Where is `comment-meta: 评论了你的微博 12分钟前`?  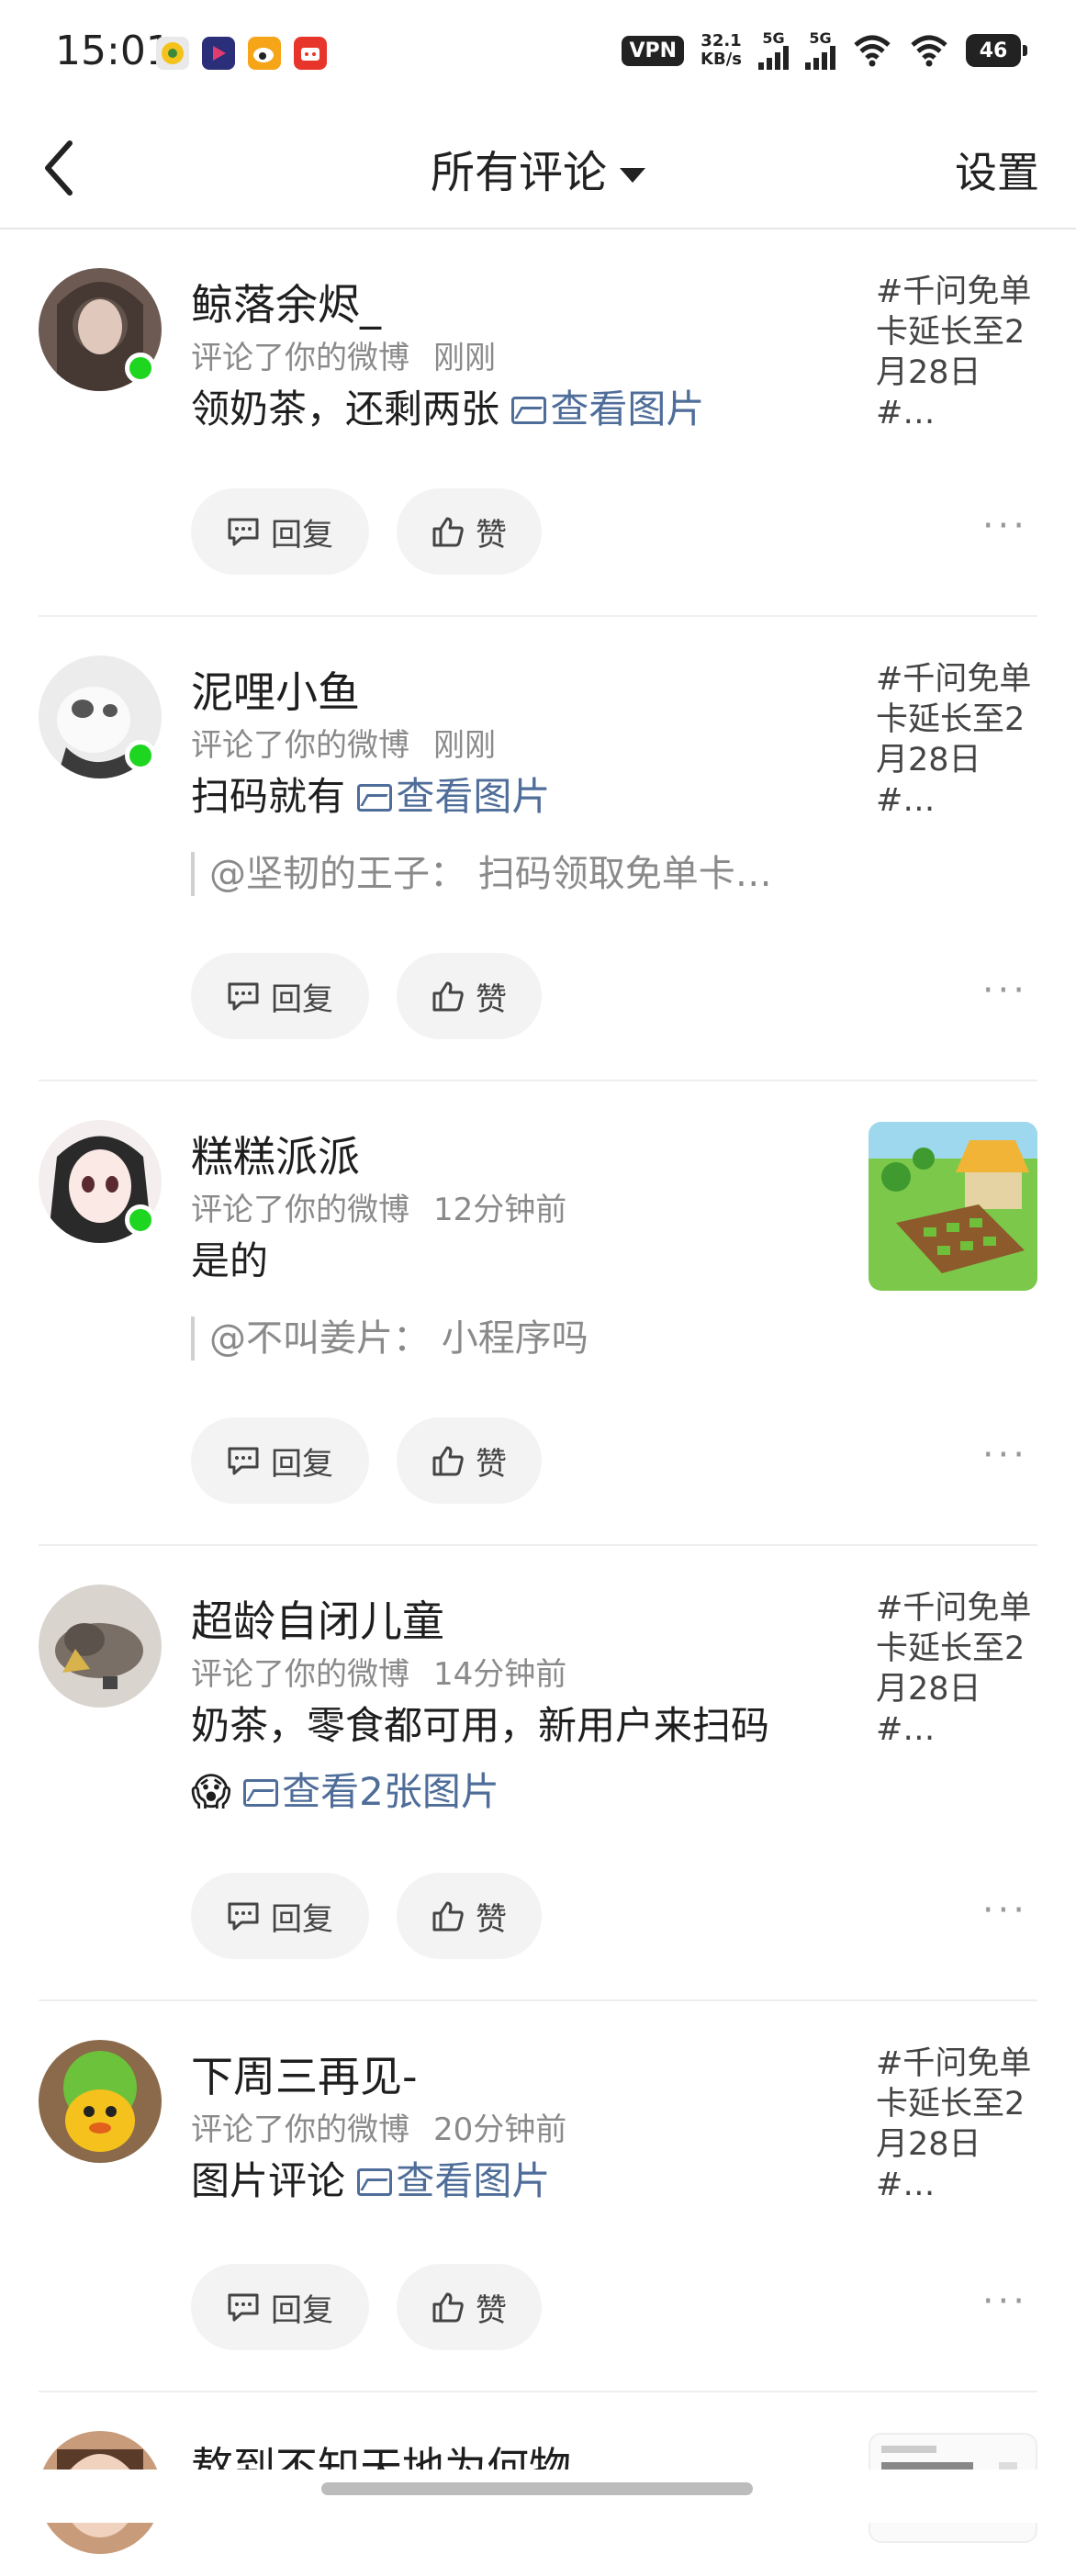 comment-meta: 评论了你的微博 12分钟前 is located at coordinates (379, 1210).